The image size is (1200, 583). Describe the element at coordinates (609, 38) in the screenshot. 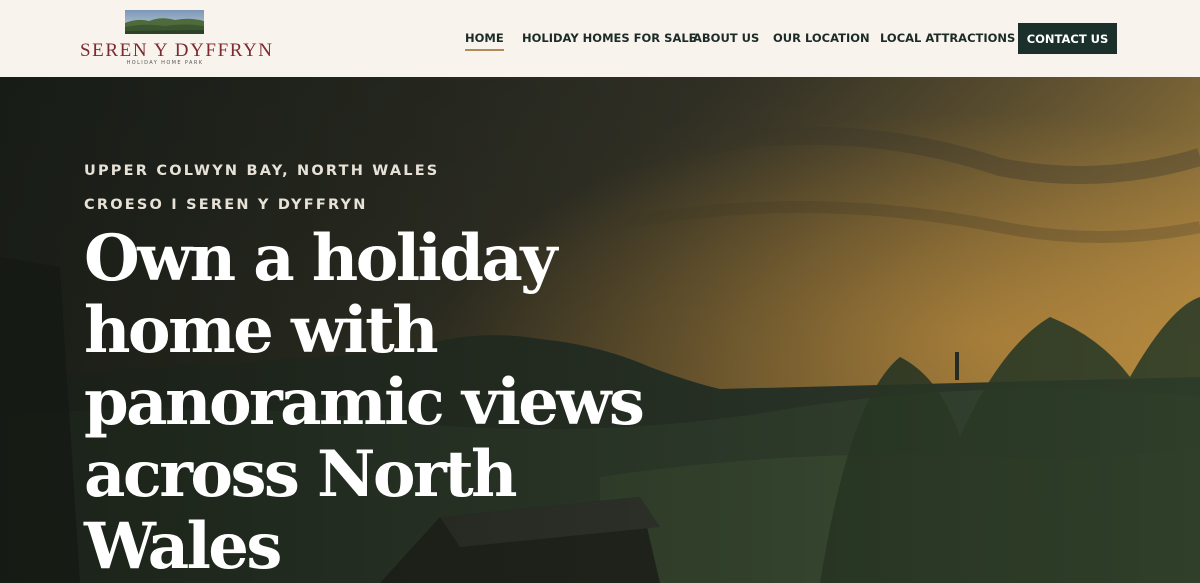

I see `nav-holiday-homes-for-sale: HOLIDAY HOMES FOR SALE` at that location.